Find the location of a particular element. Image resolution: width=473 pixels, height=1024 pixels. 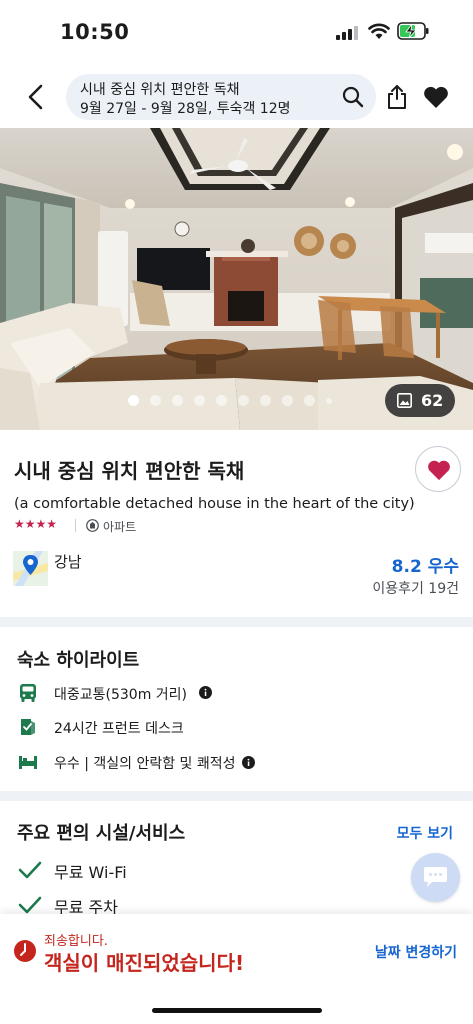

star-rating: ★★★★ is located at coordinates (36, 524).